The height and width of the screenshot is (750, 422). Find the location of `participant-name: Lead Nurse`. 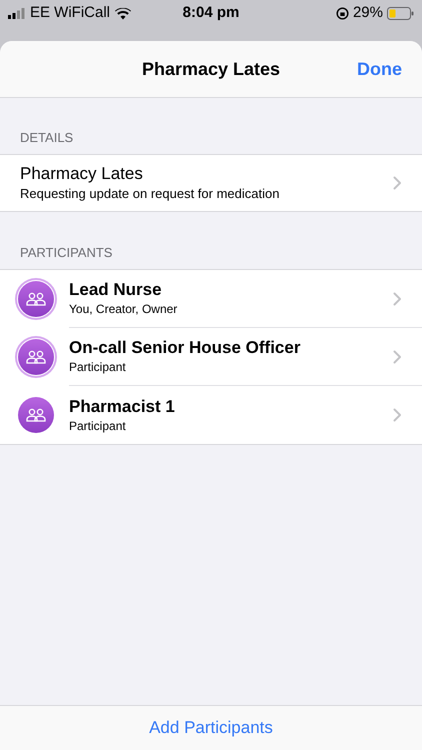

participant-name: Lead Nurse is located at coordinates (116, 290).